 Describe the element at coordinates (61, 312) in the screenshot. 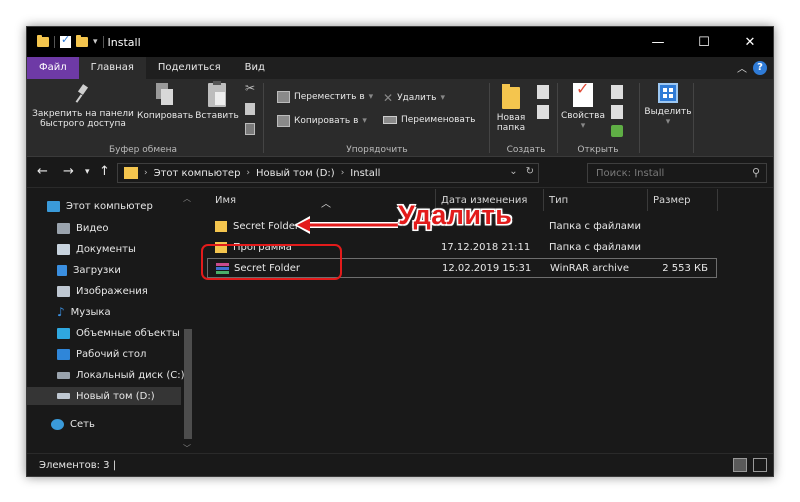

I see `music-icon: ♪` at that location.